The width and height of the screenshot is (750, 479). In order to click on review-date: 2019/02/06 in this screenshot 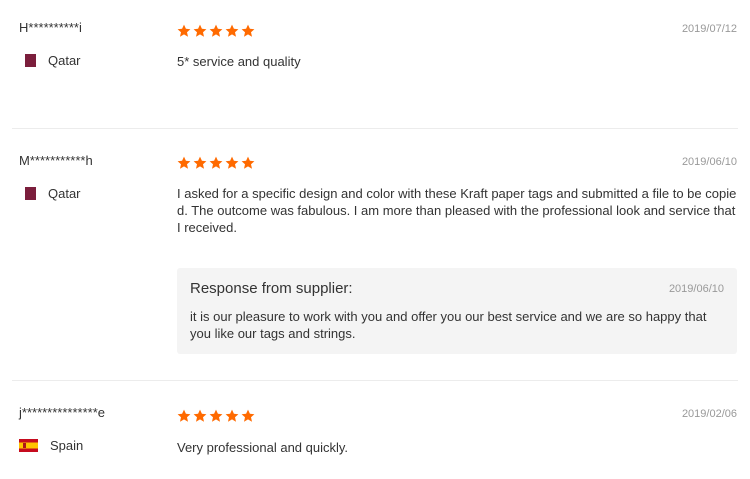, I will do `click(709, 414)`.